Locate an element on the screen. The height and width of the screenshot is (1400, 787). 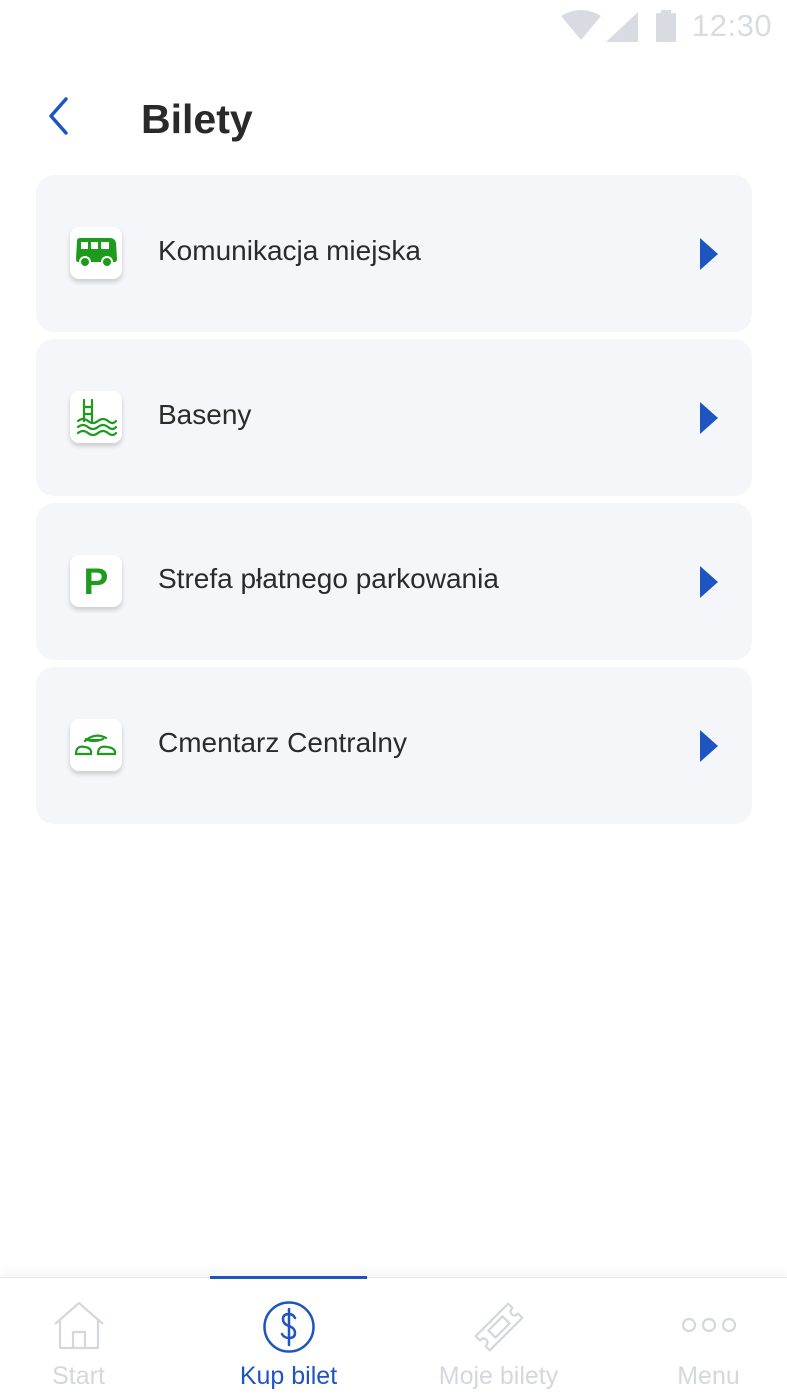
bus-icon is located at coordinates (96, 253).